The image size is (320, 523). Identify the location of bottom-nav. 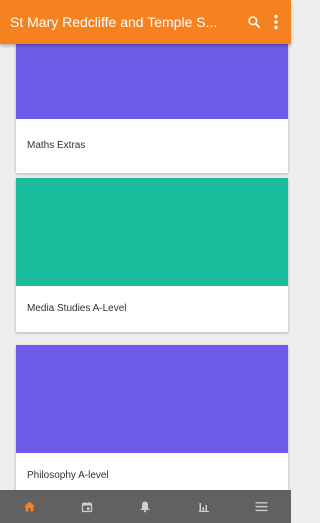
(145, 506).